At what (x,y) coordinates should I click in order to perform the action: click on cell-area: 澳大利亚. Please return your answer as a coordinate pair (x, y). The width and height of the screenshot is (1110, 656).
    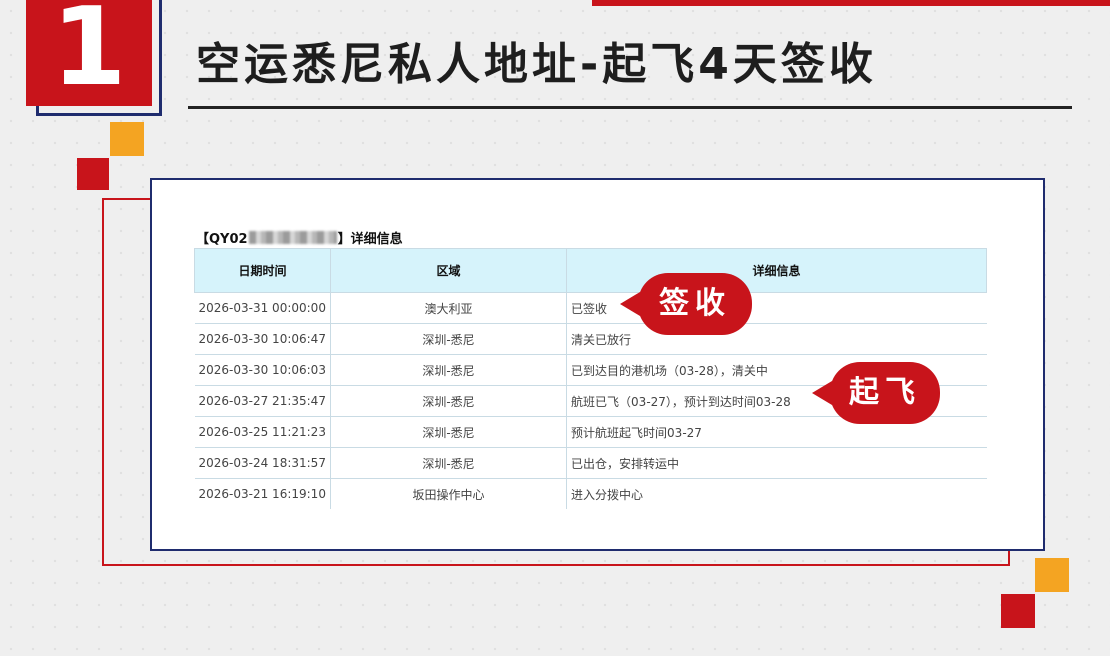
    Looking at the image, I should click on (448, 308).